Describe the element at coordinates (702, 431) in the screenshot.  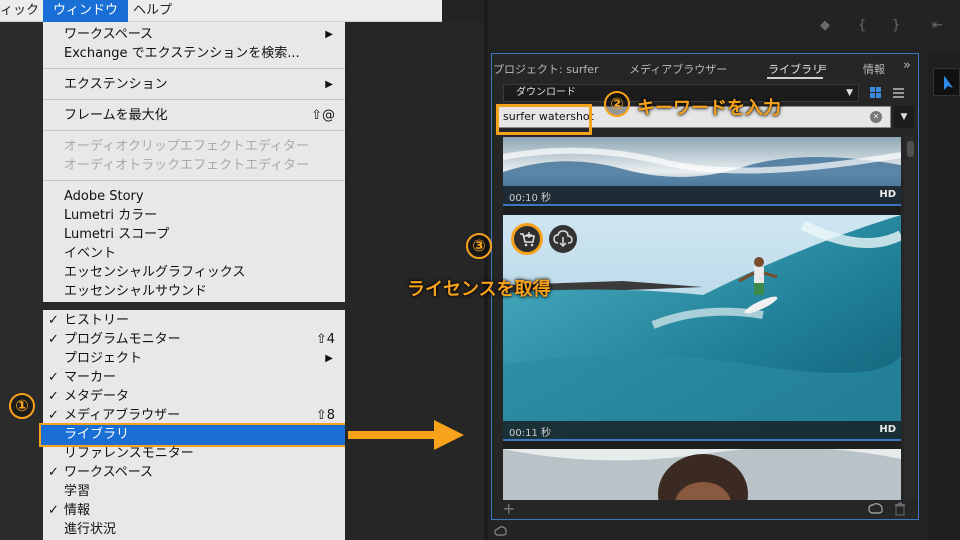
I see `clip-info-bar: 00:11 秒 HD` at that location.